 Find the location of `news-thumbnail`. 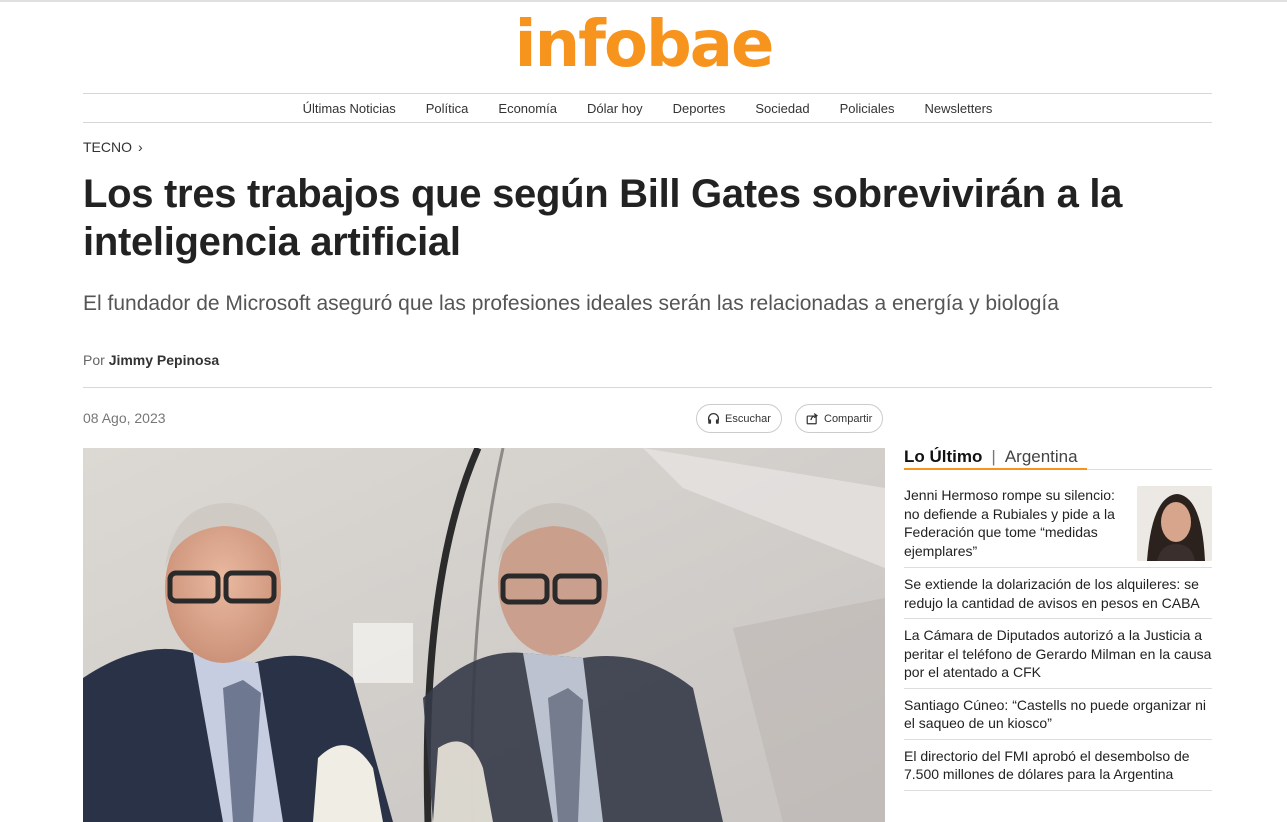

news-thumbnail is located at coordinates (1174, 523).